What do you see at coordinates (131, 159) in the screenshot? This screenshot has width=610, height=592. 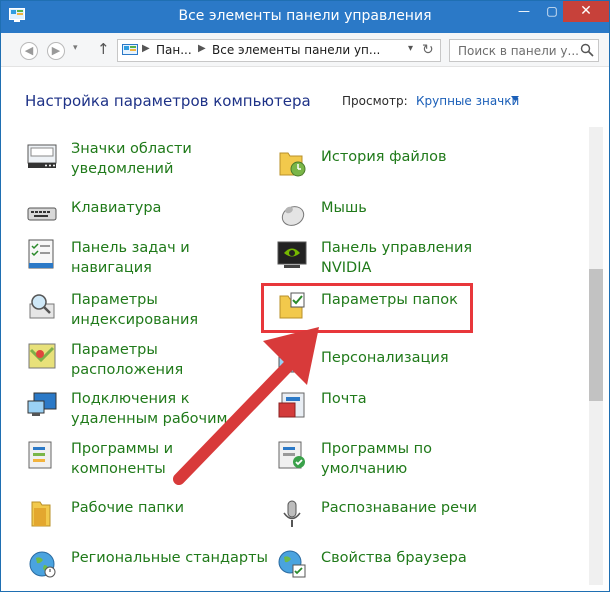 I see `item-label: Значки области уведомлений` at bounding box center [131, 159].